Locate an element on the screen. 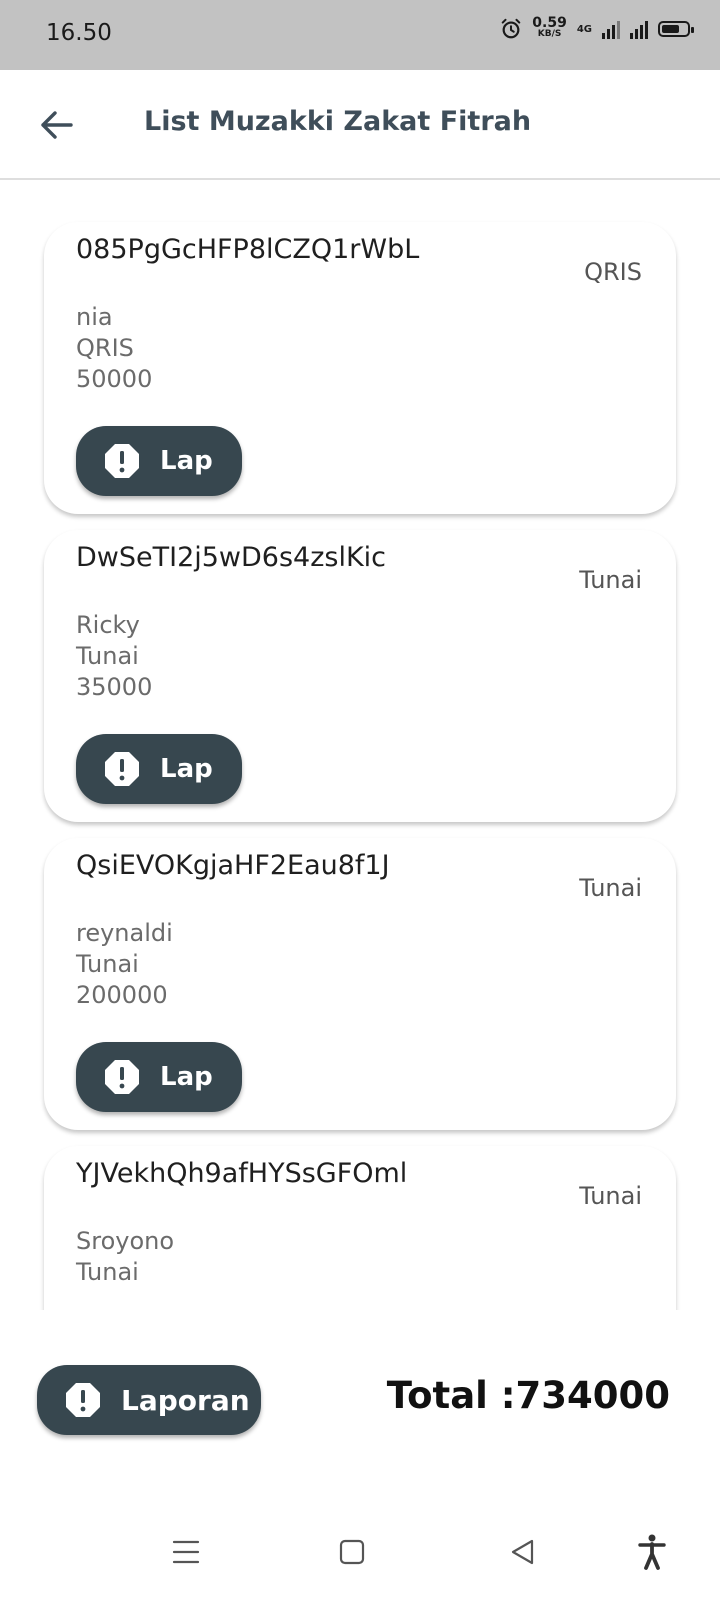 Image resolution: width=720 pixels, height=1600 pixels. accessibility-icon is located at coordinates (652, 1552).